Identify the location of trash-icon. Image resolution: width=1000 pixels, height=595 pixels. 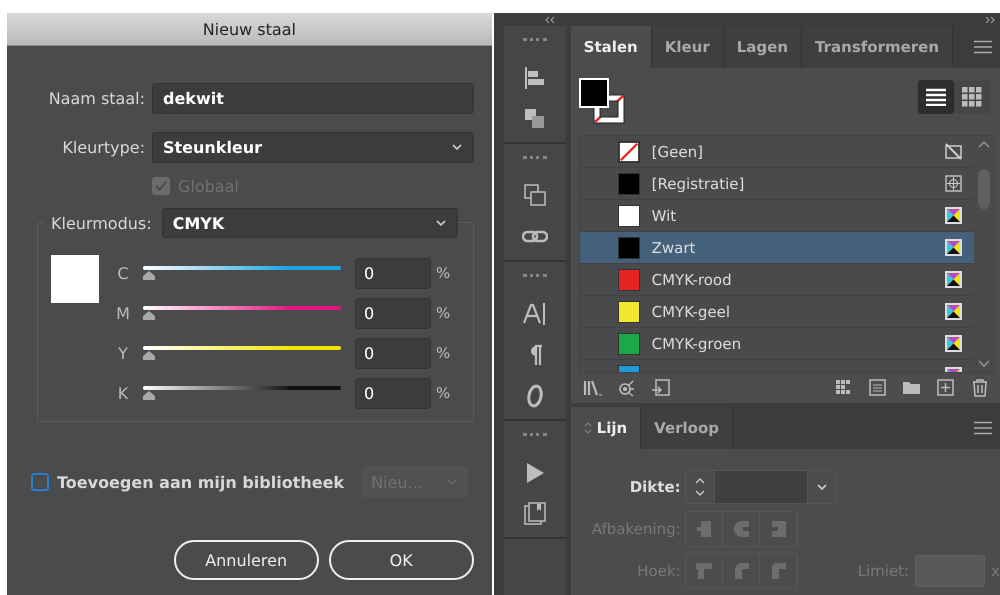
(980, 388).